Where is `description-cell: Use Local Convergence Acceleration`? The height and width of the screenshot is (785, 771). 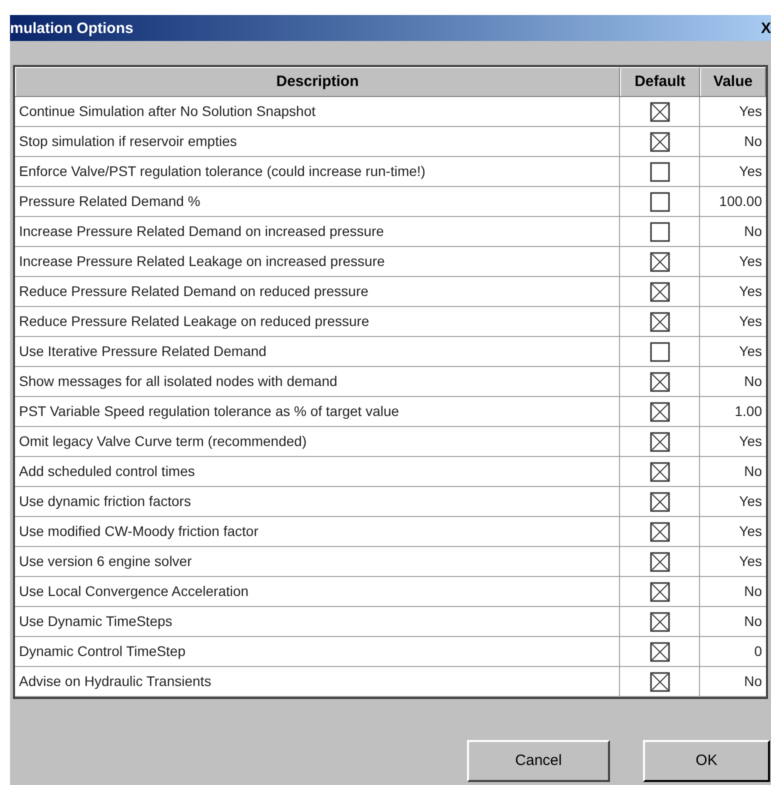
description-cell: Use Local Convergence Acceleration is located at coordinates (317, 591).